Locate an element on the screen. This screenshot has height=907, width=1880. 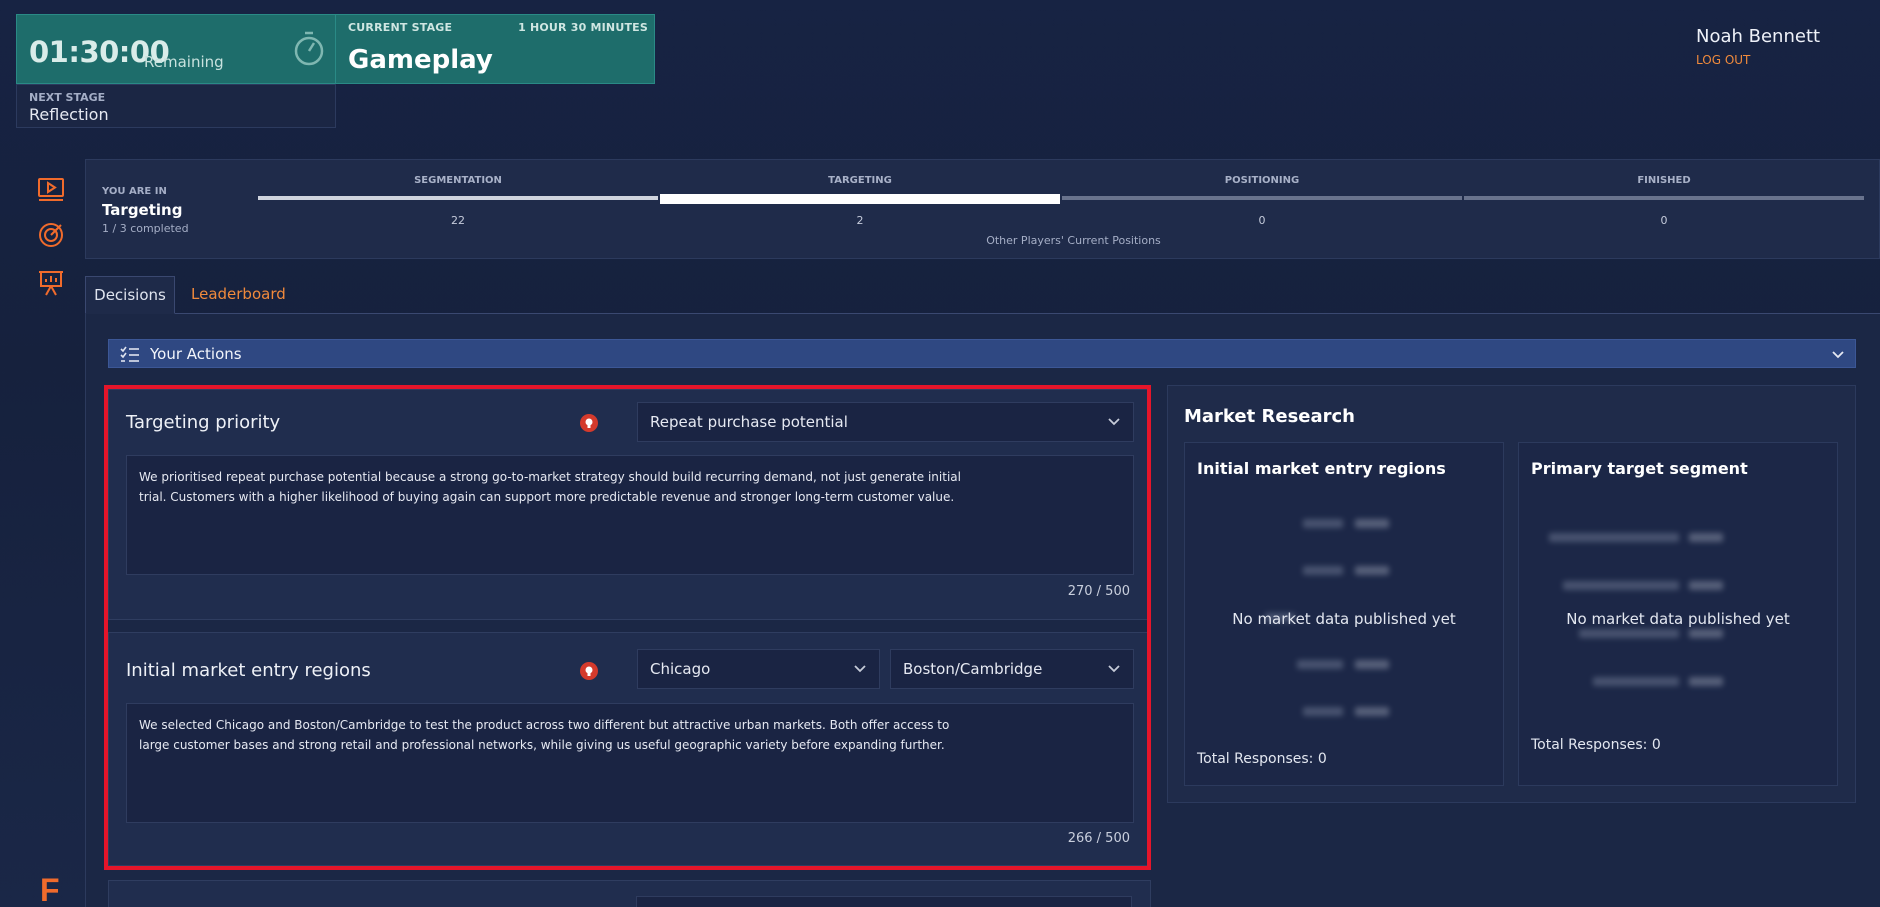
step-bar-positioning is located at coordinates (1262, 198).